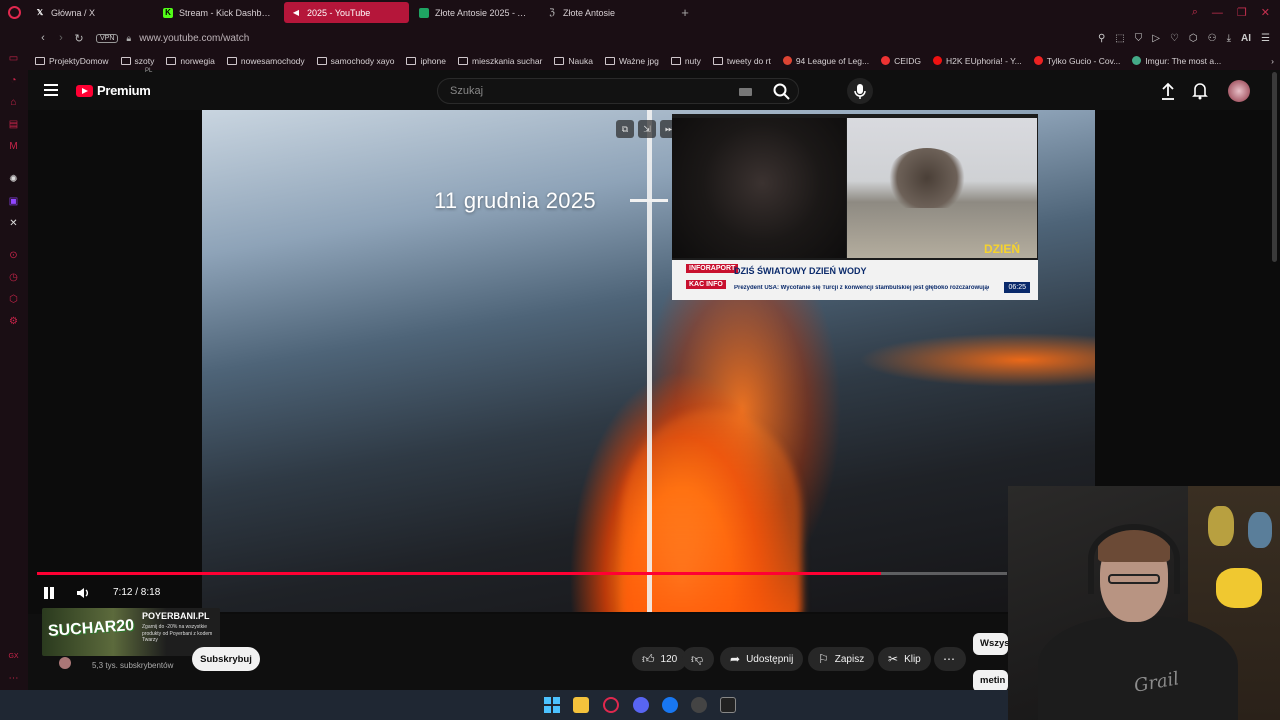 This screenshot has width=1280, height=720. Describe the element at coordinates (685, 12) in the screenshot. I see `new-tab-button: +` at that location.